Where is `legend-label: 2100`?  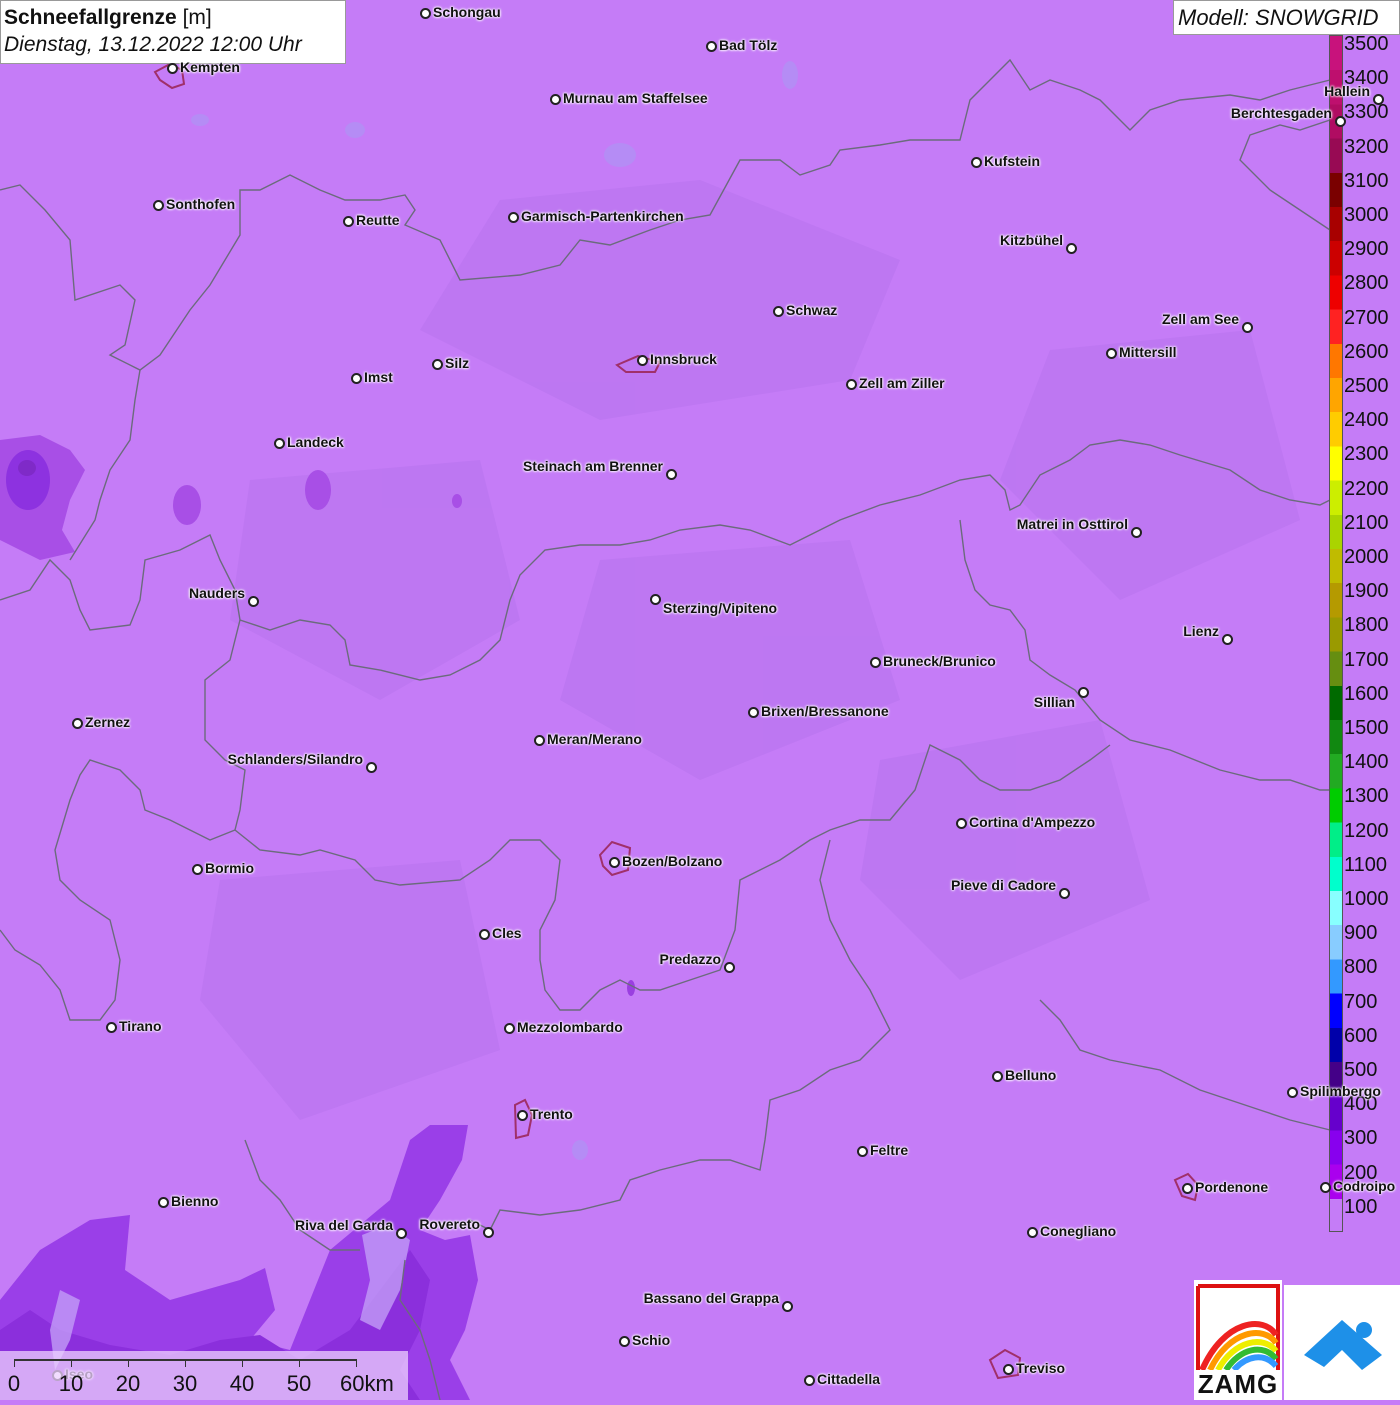 legend-label: 2100 is located at coordinates (1366, 522).